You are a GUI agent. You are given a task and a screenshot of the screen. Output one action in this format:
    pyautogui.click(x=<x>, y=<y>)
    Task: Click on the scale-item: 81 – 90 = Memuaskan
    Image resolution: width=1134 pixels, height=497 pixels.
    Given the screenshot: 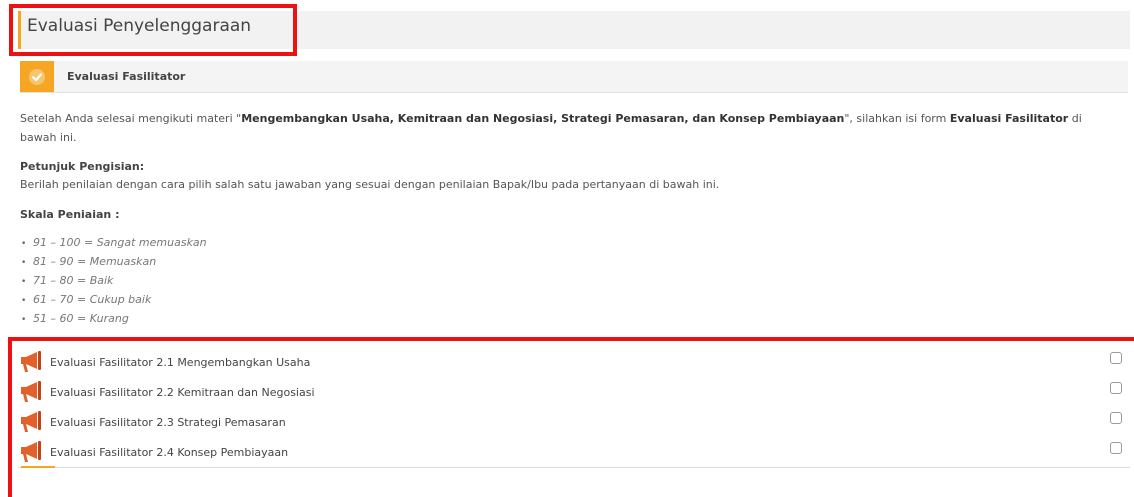 What is the action you would take?
    pyautogui.click(x=95, y=261)
    